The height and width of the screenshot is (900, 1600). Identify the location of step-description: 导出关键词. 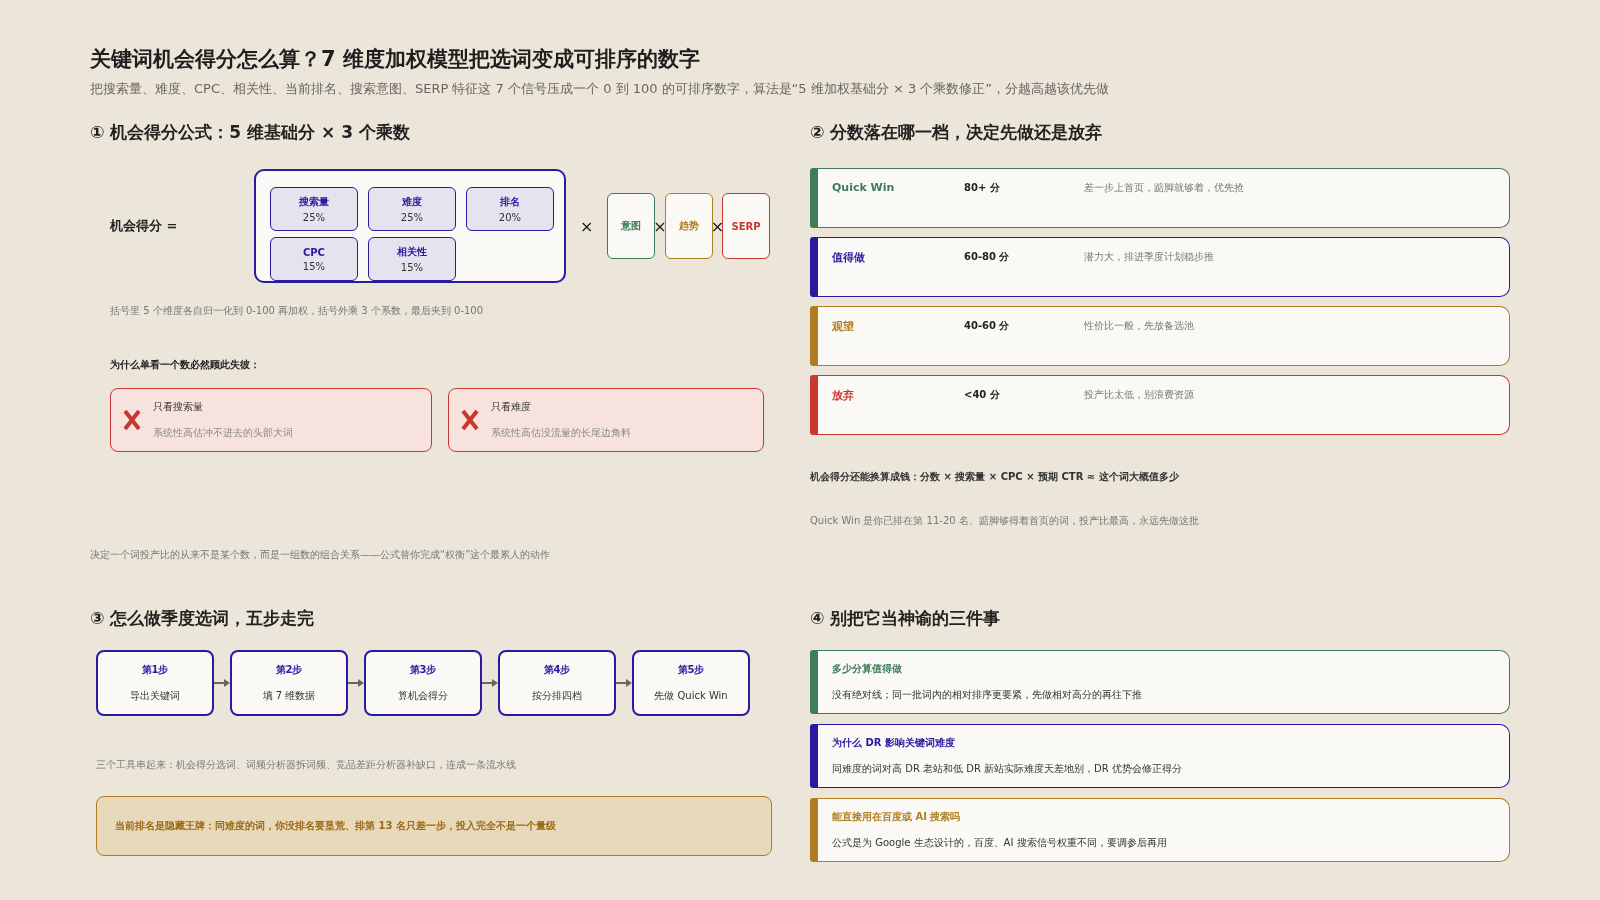
(155, 696).